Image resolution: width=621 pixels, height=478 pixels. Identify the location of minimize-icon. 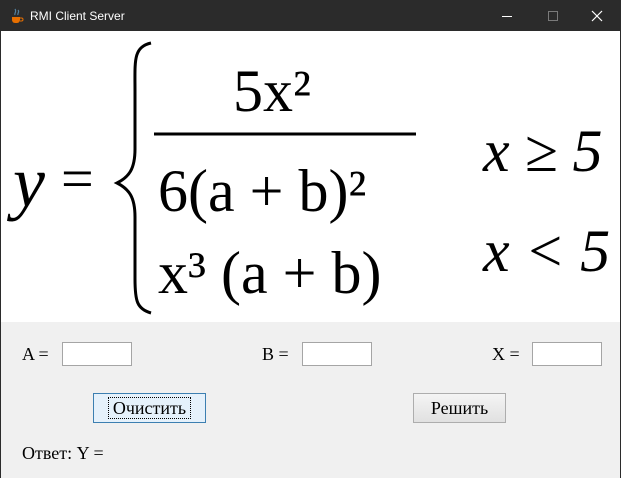
(507, 16).